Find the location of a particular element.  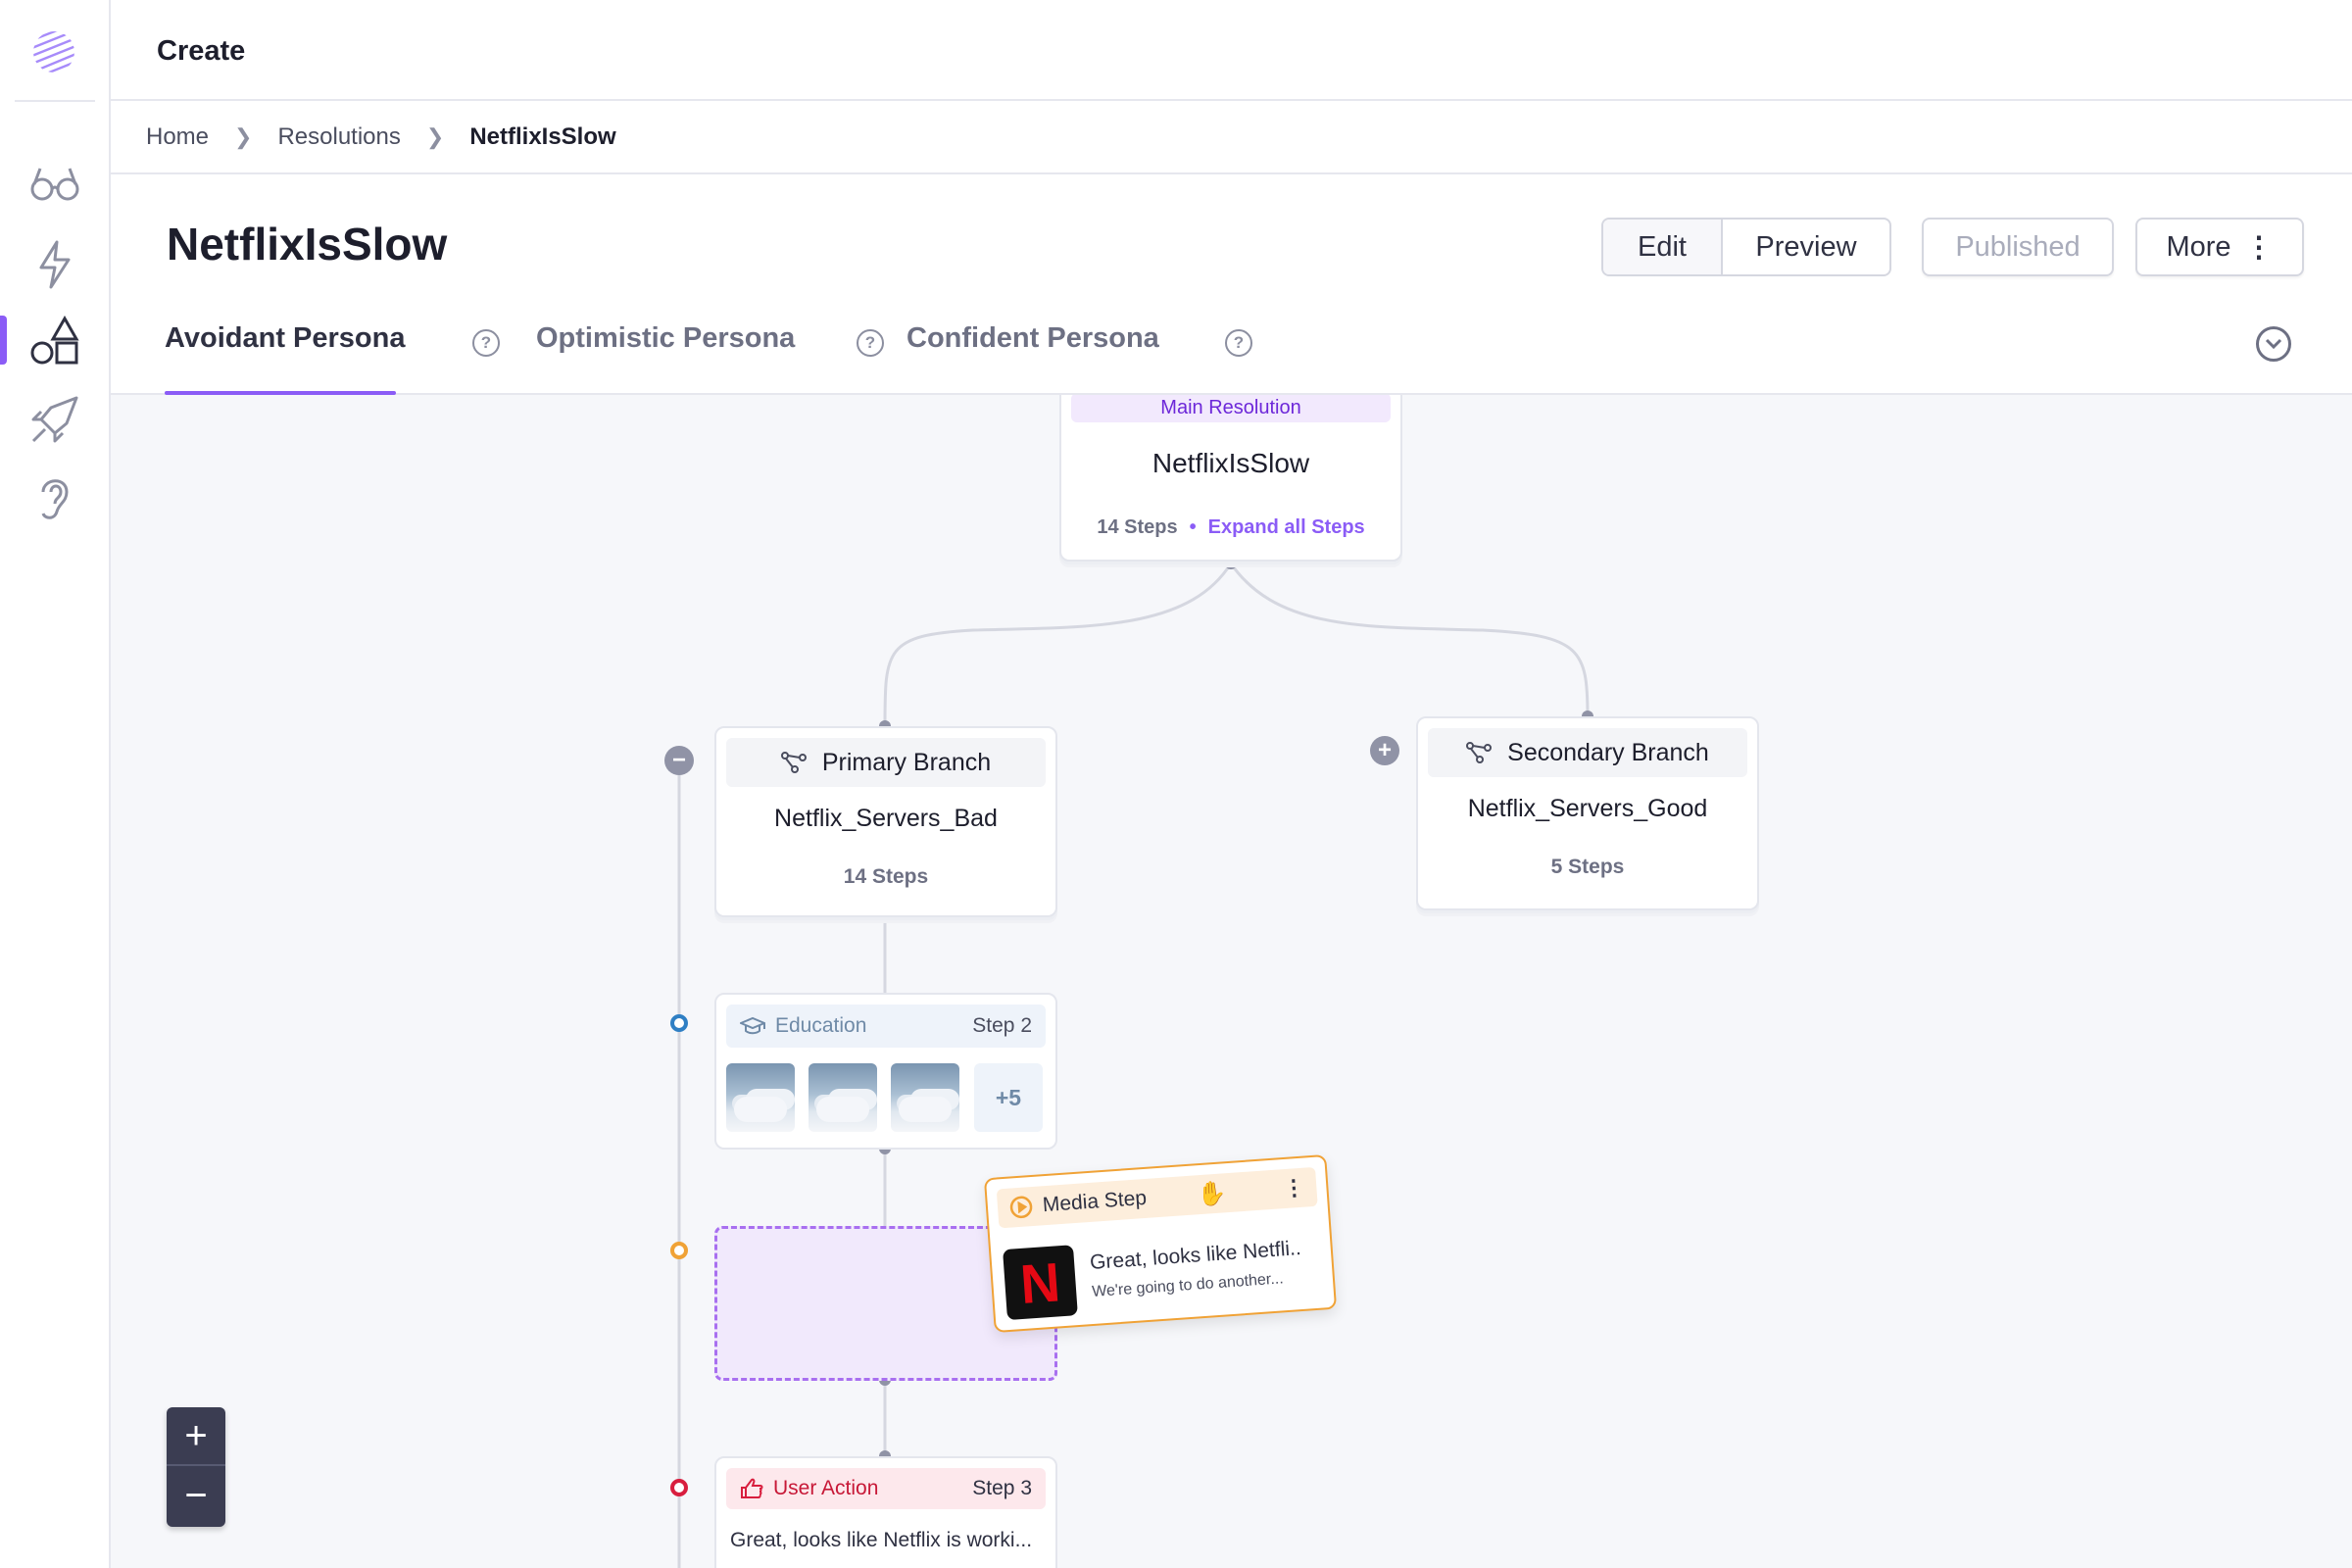

expand-branch-icon: + is located at coordinates (1384, 750).